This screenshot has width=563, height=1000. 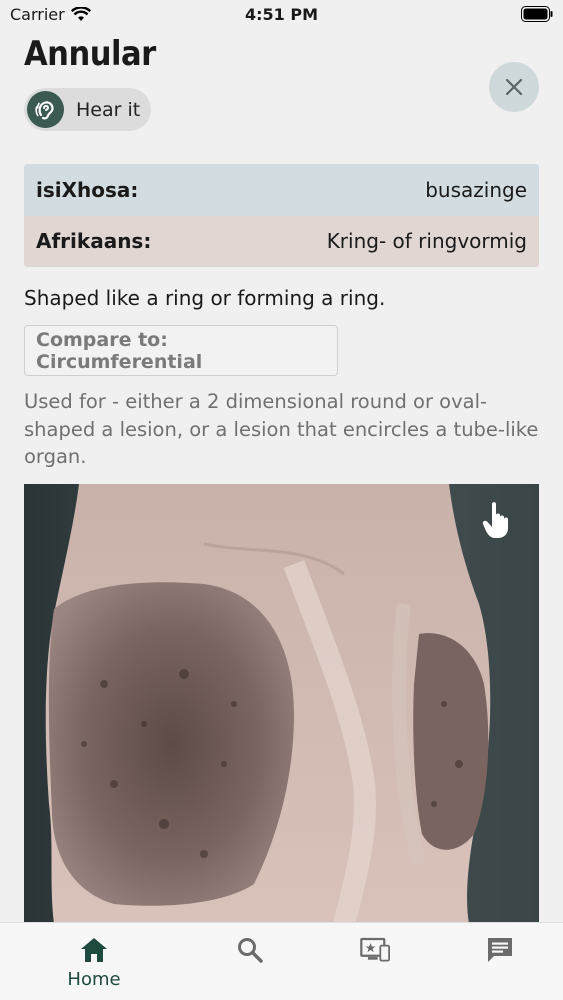 What do you see at coordinates (94, 950) in the screenshot?
I see `home-icon` at bounding box center [94, 950].